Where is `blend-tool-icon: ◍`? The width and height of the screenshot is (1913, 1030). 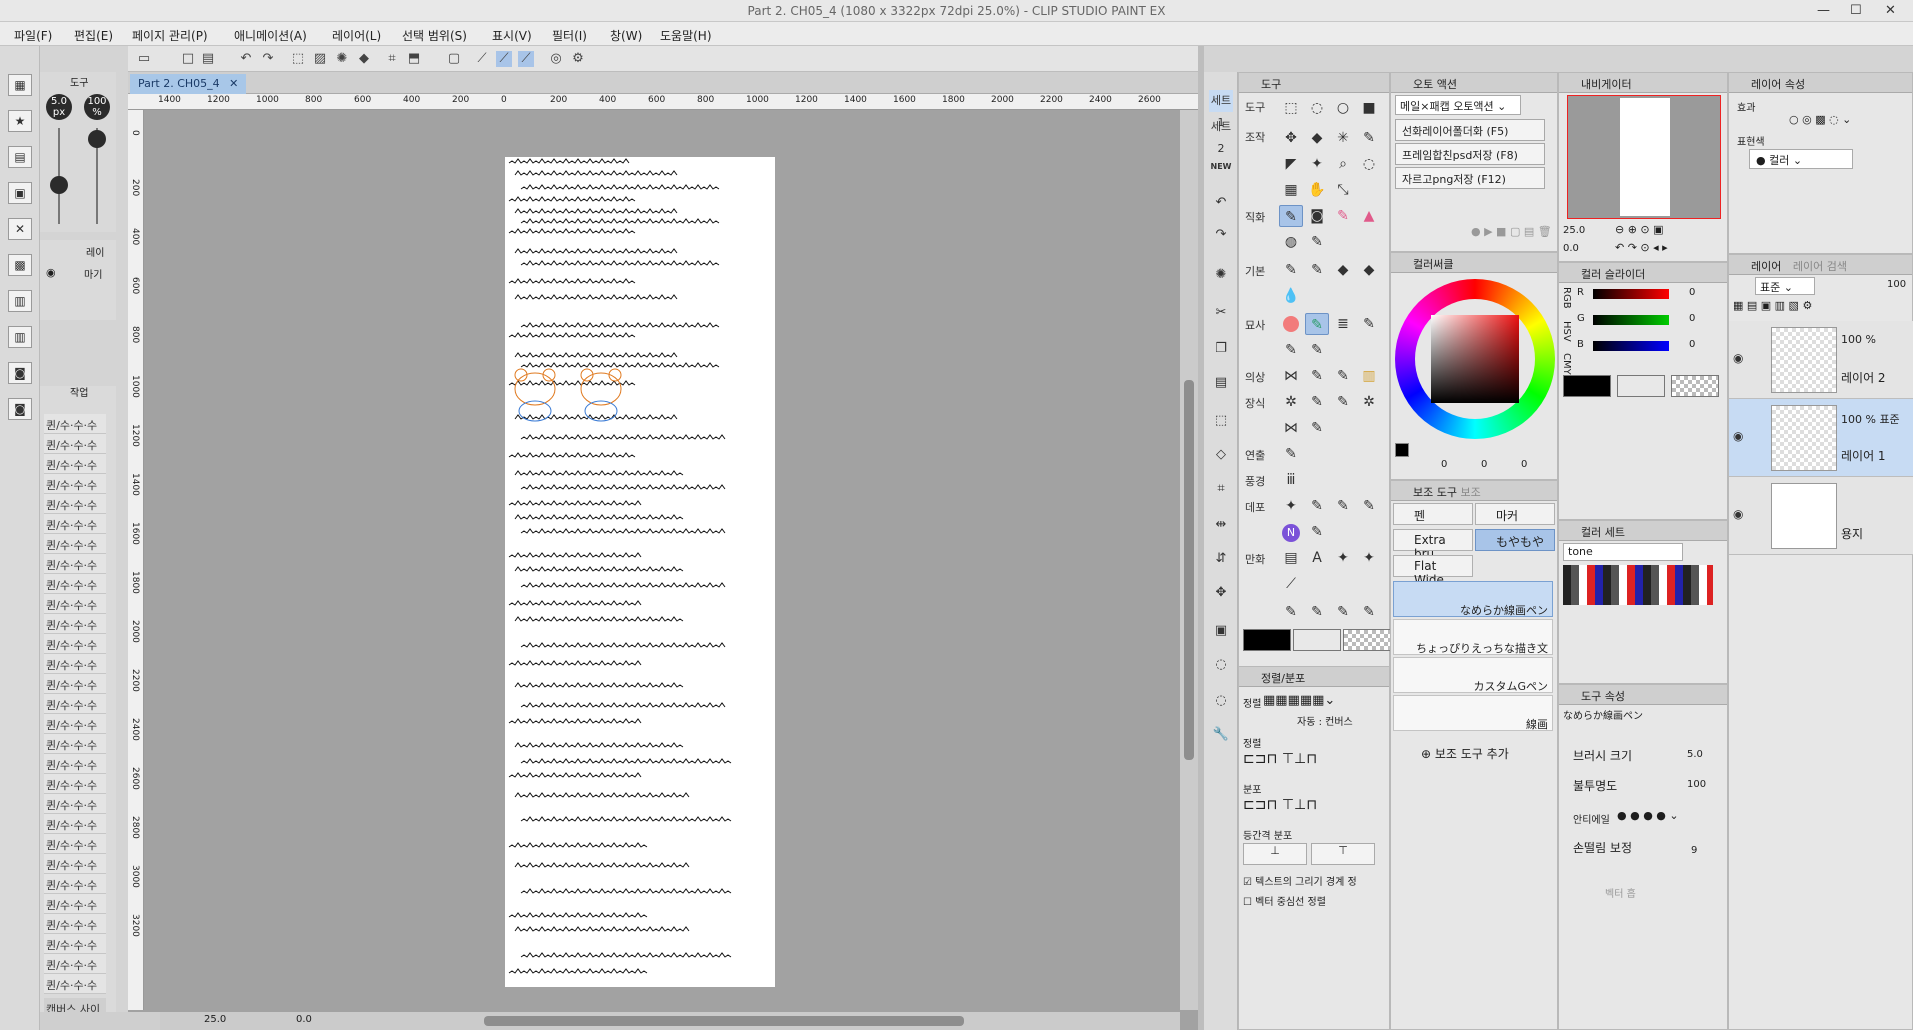 blend-tool-icon: ◍ is located at coordinates (1291, 242).